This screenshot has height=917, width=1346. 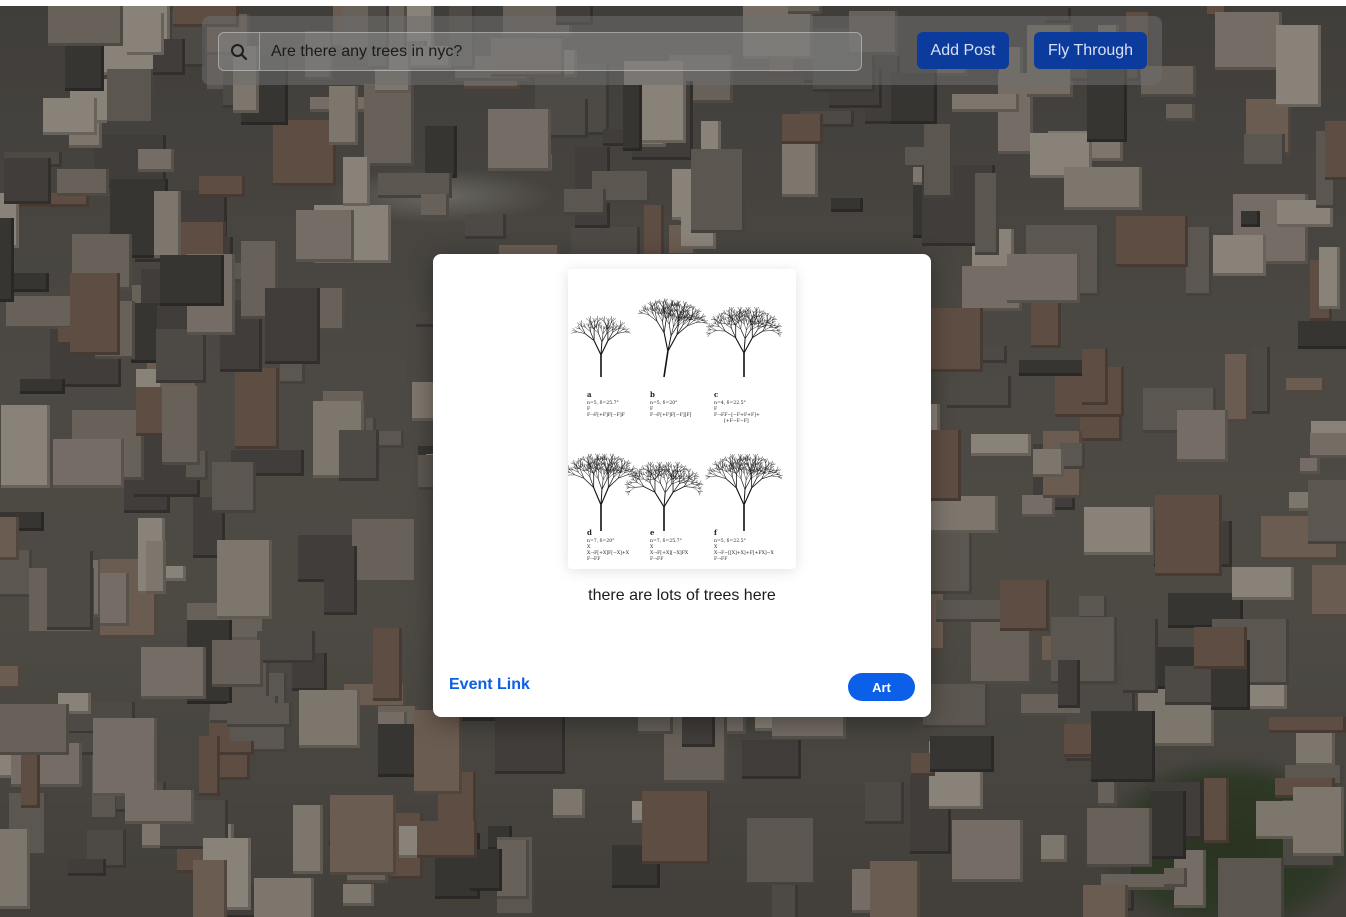 What do you see at coordinates (963, 50) in the screenshot?
I see `add-post-button: Add Post` at bounding box center [963, 50].